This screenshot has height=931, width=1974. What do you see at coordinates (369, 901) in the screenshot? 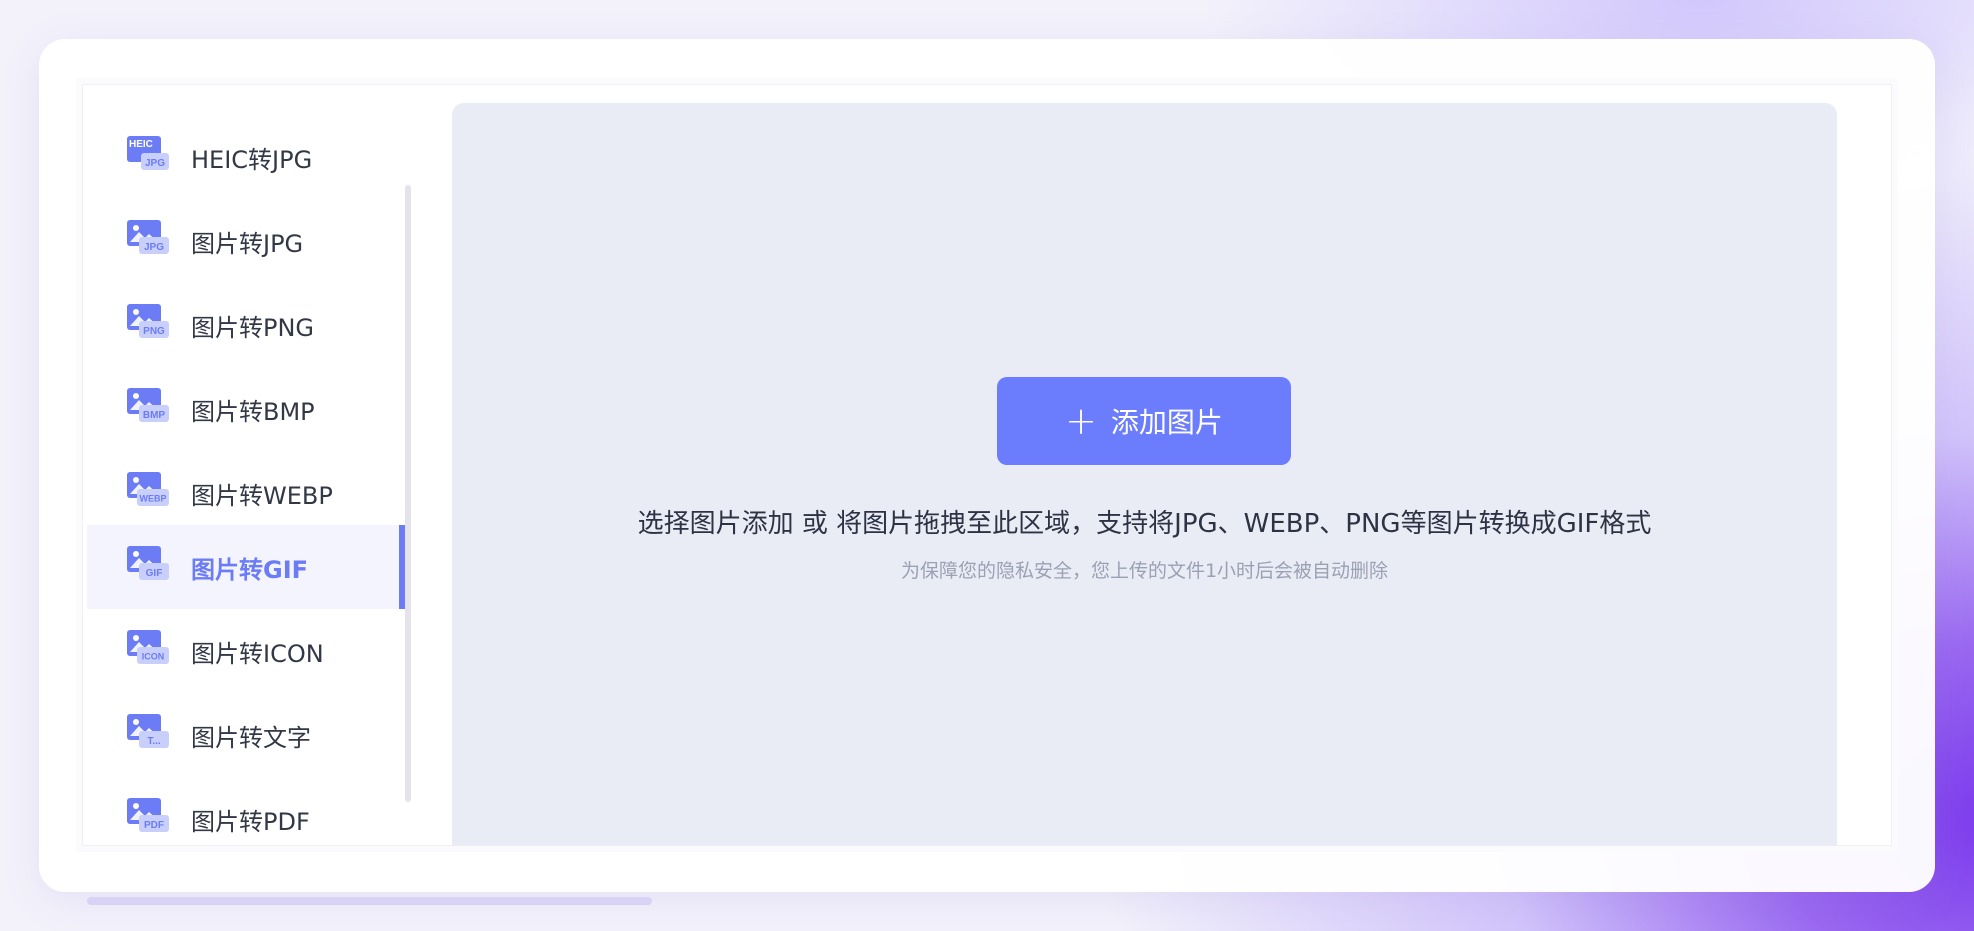
I see `horizontal-scrollbar` at bounding box center [369, 901].